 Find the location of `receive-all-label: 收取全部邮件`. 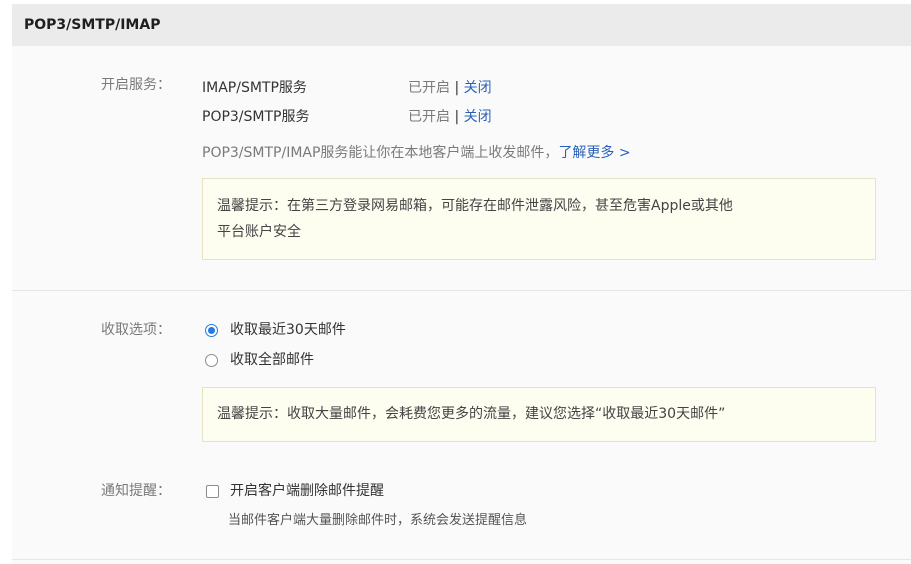

receive-all-label: 收取全部邮件 is located at coordinates (272, 360).